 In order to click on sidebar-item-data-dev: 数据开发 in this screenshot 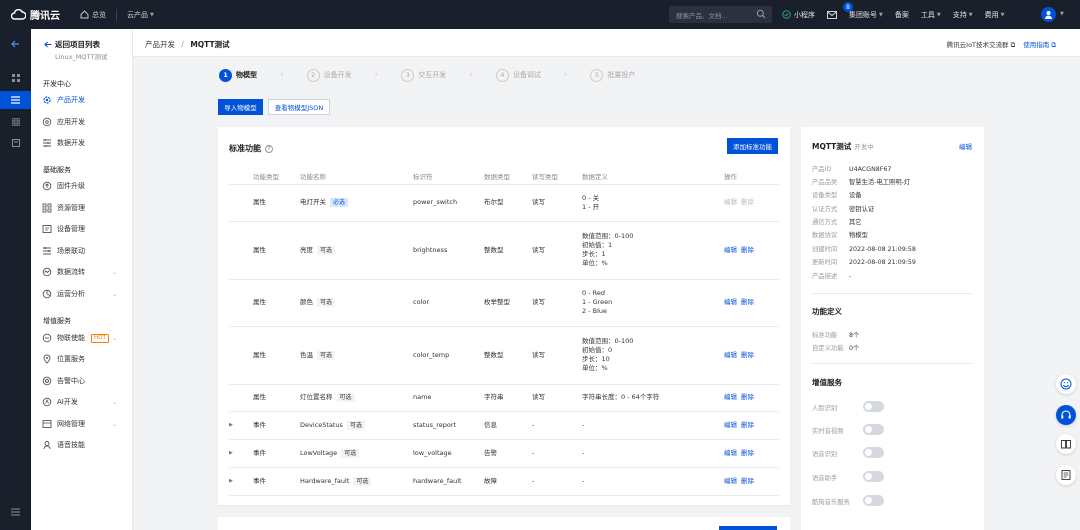, I will do `click(84, 143)`.